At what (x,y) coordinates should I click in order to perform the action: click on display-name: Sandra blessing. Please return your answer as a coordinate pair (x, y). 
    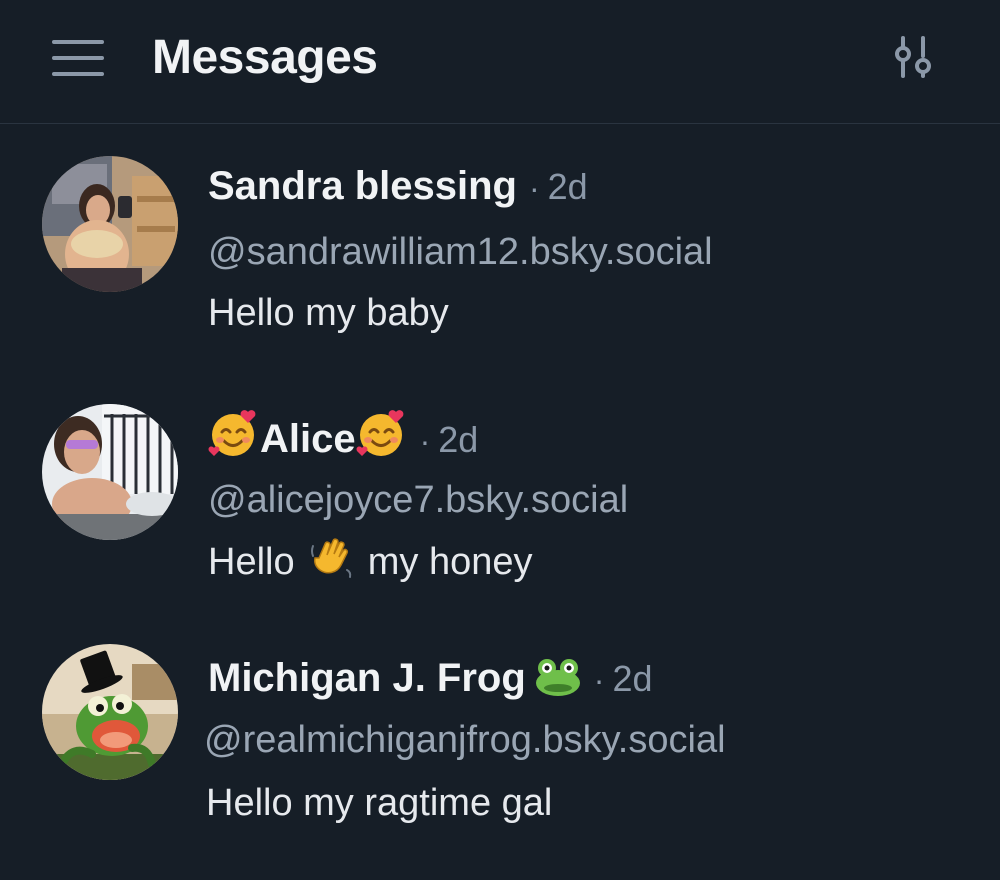
    Looking at the image, I should click on (362, 186).